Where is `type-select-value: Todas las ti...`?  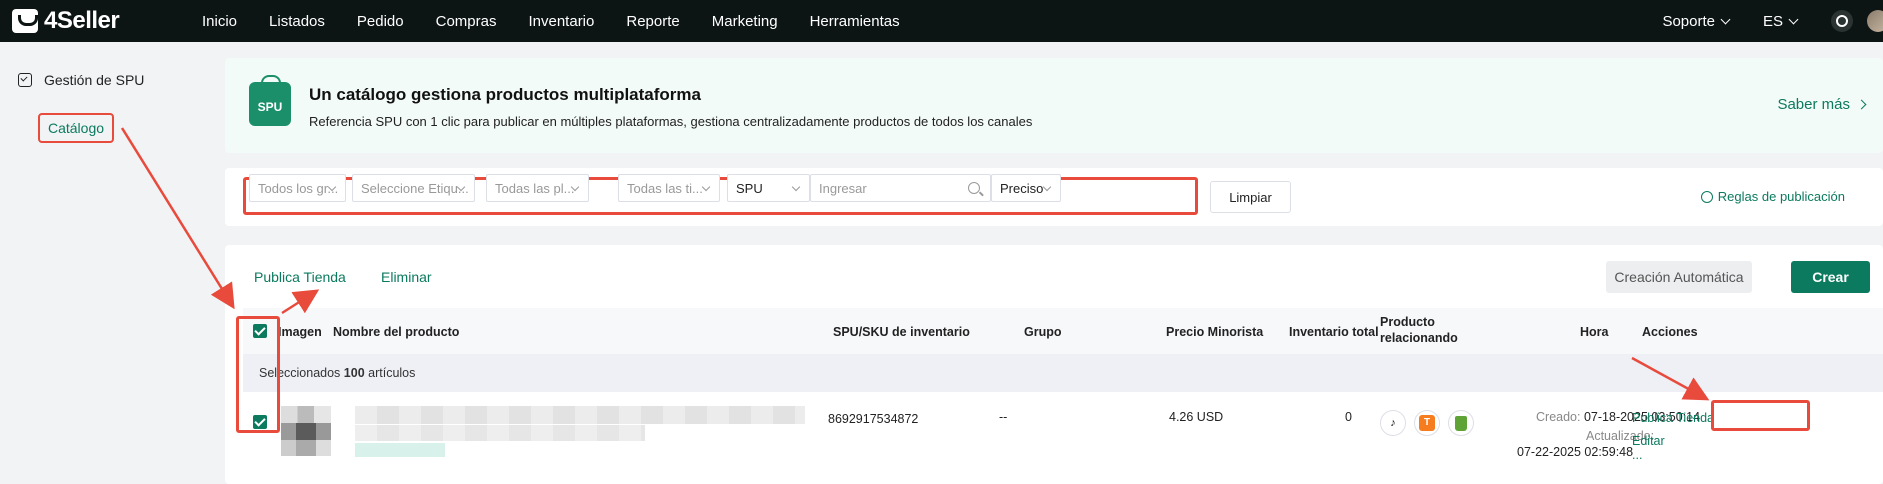
type-select-value: Todas las ti... is located at coordinates (665, 188).